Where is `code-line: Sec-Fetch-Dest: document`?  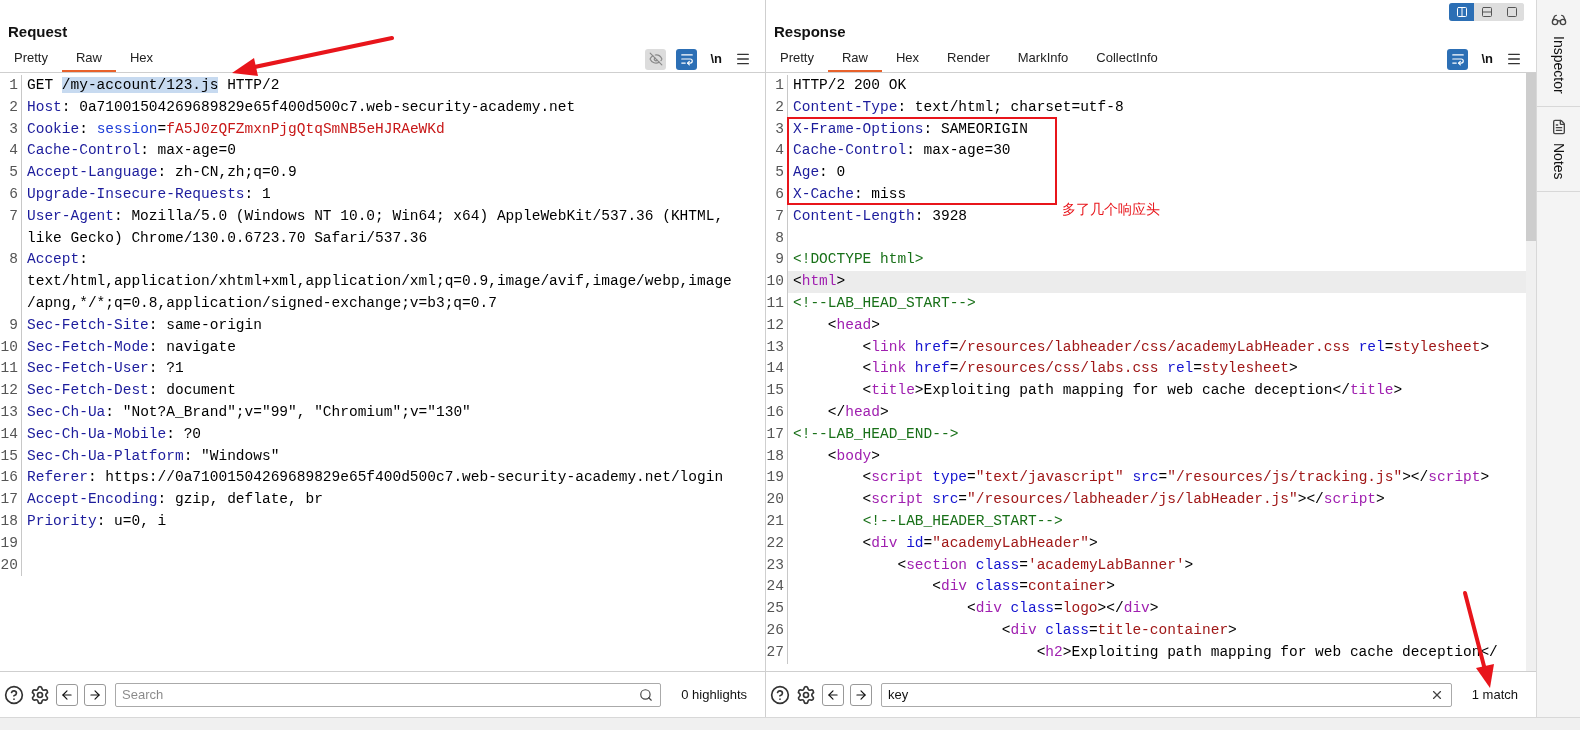
code-line: Sec-Fetch-Dest: document is located at coordinates (131, 391).